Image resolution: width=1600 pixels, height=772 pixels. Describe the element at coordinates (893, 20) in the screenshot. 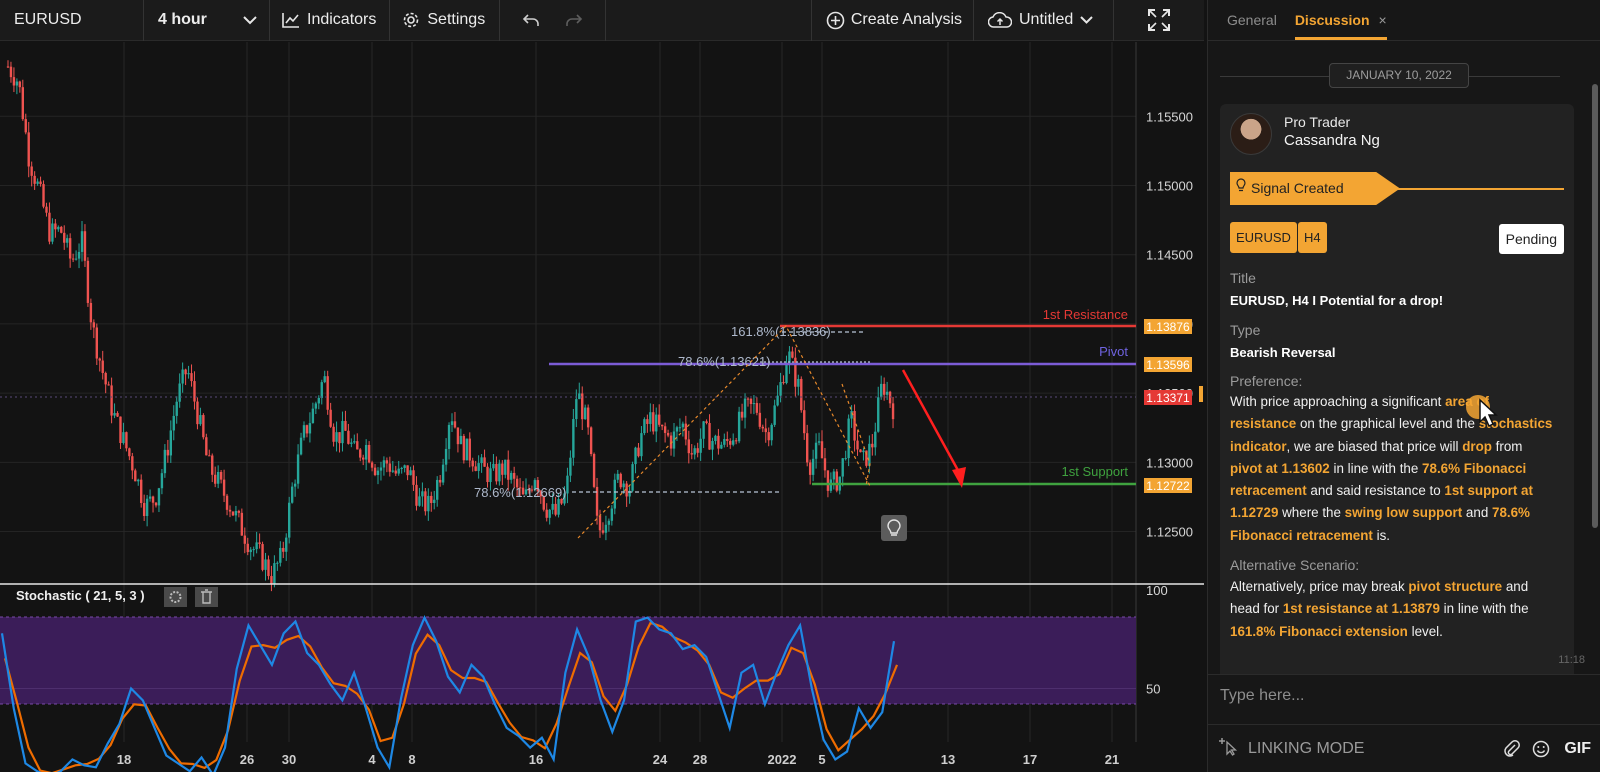

I see `create-analysis-button: Create Analysis` at that location.